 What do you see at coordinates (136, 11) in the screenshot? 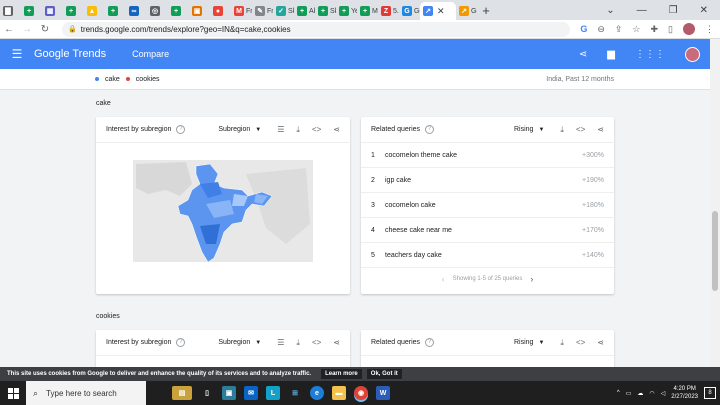
I see `browser-tab: ∞` at bounding box center [136, 11].